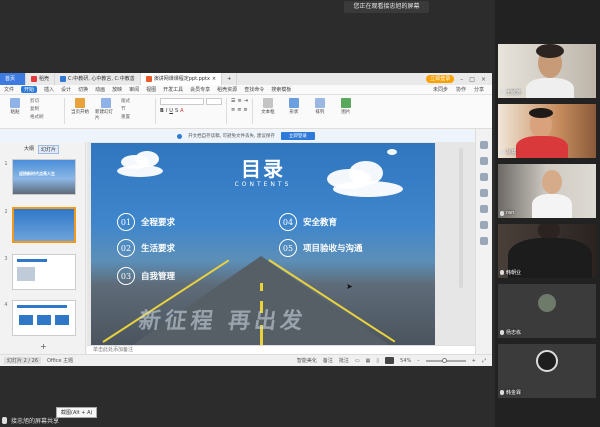  Describe the element at coordinates (484, 177) in the screenshot. I see `transition-icon` at that location.